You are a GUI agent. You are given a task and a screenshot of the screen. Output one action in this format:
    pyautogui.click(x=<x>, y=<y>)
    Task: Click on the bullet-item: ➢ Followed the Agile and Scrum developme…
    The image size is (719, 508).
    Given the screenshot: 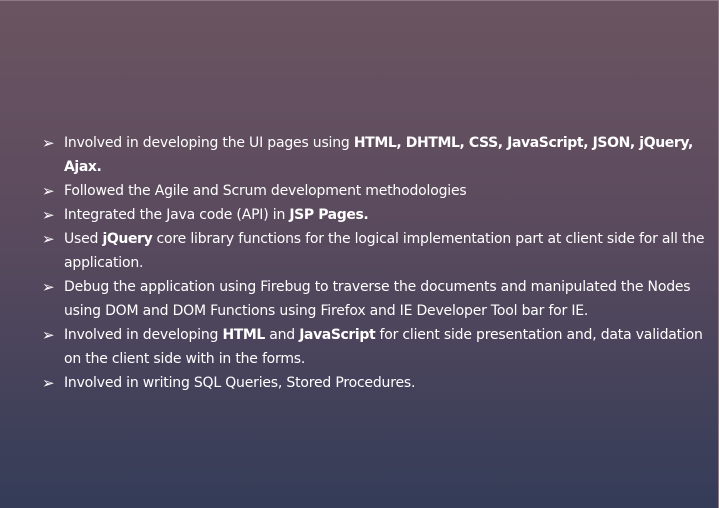 What is the action you would take?
    pyautogui.click(x=376, y=191)
    